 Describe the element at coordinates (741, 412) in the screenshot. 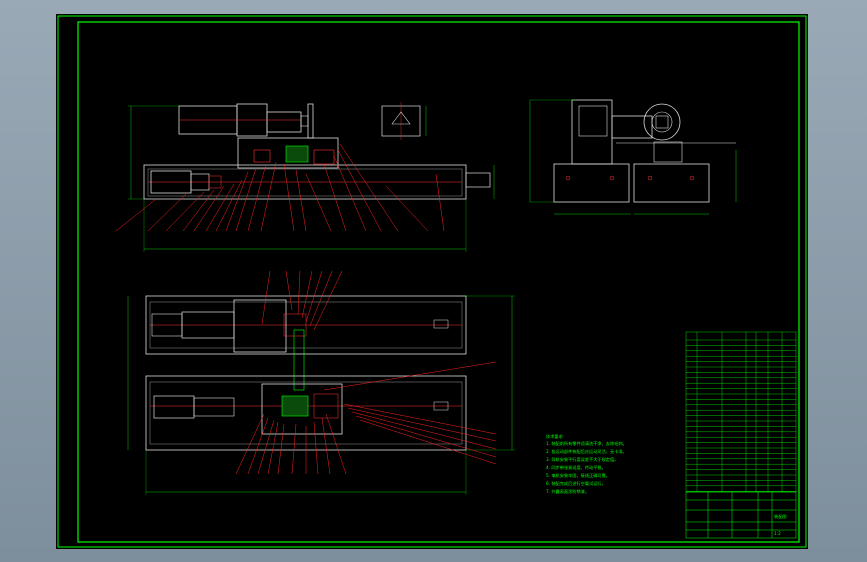

I see `parts-list` at that location.